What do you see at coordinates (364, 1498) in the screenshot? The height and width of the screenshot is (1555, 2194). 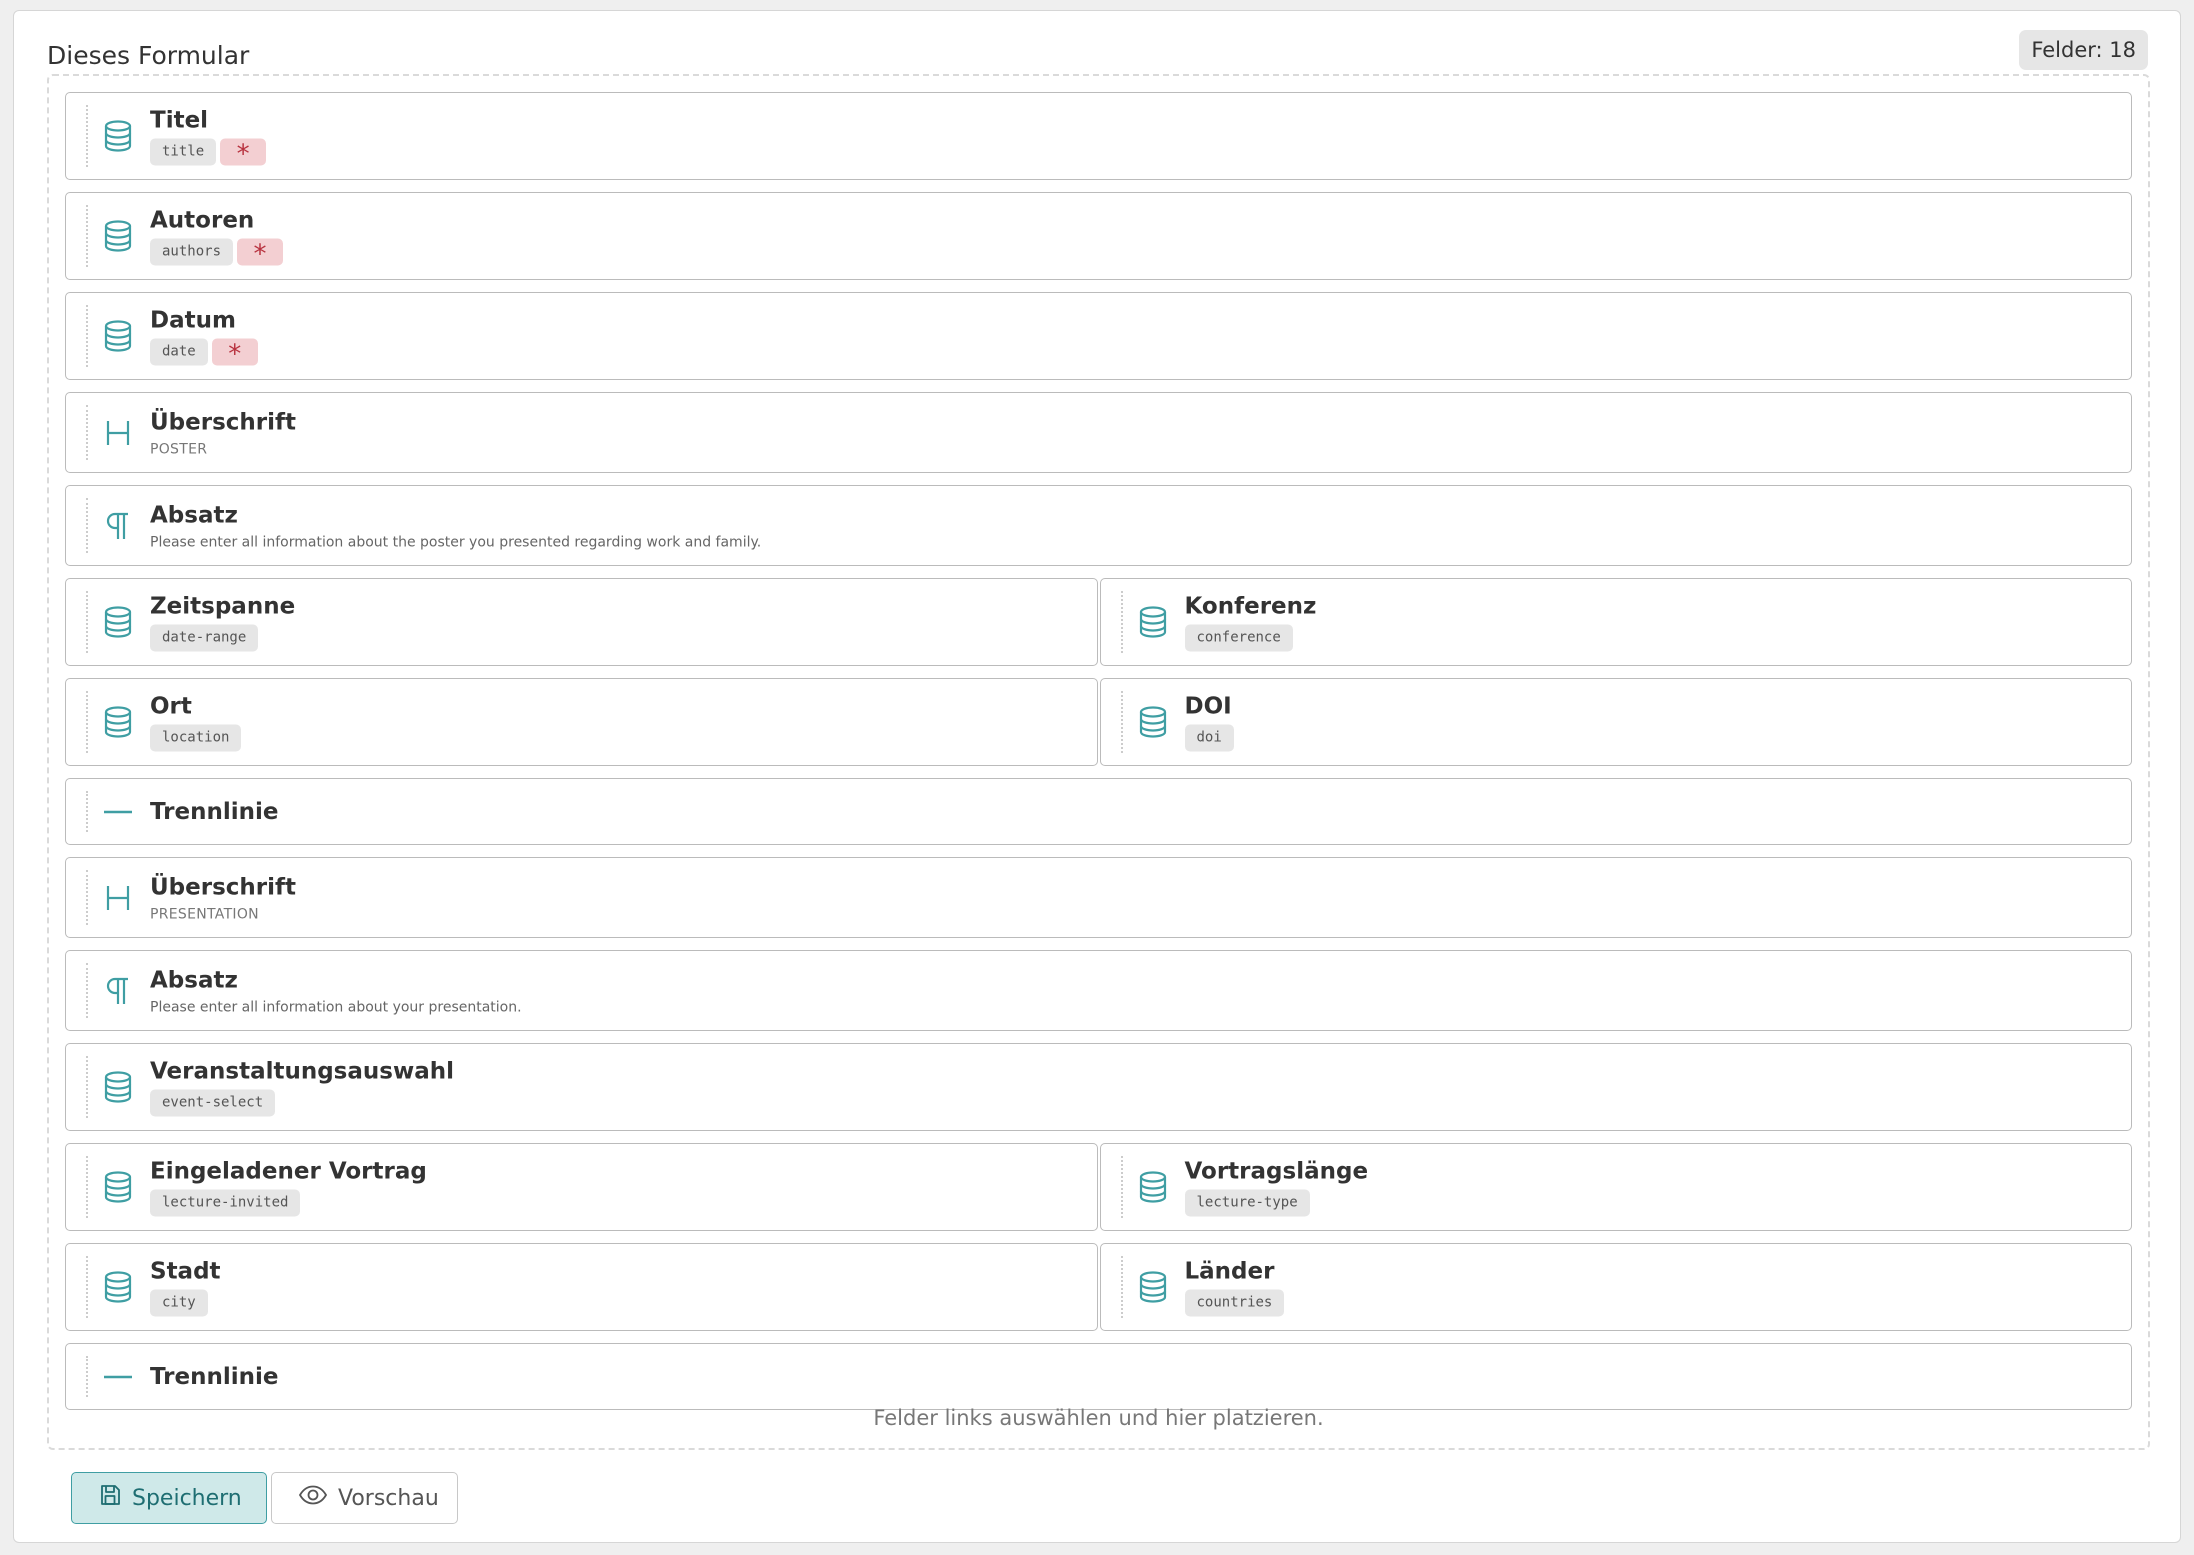 I see `preview-button: Vorschau` at bounding box center [364, 1498].